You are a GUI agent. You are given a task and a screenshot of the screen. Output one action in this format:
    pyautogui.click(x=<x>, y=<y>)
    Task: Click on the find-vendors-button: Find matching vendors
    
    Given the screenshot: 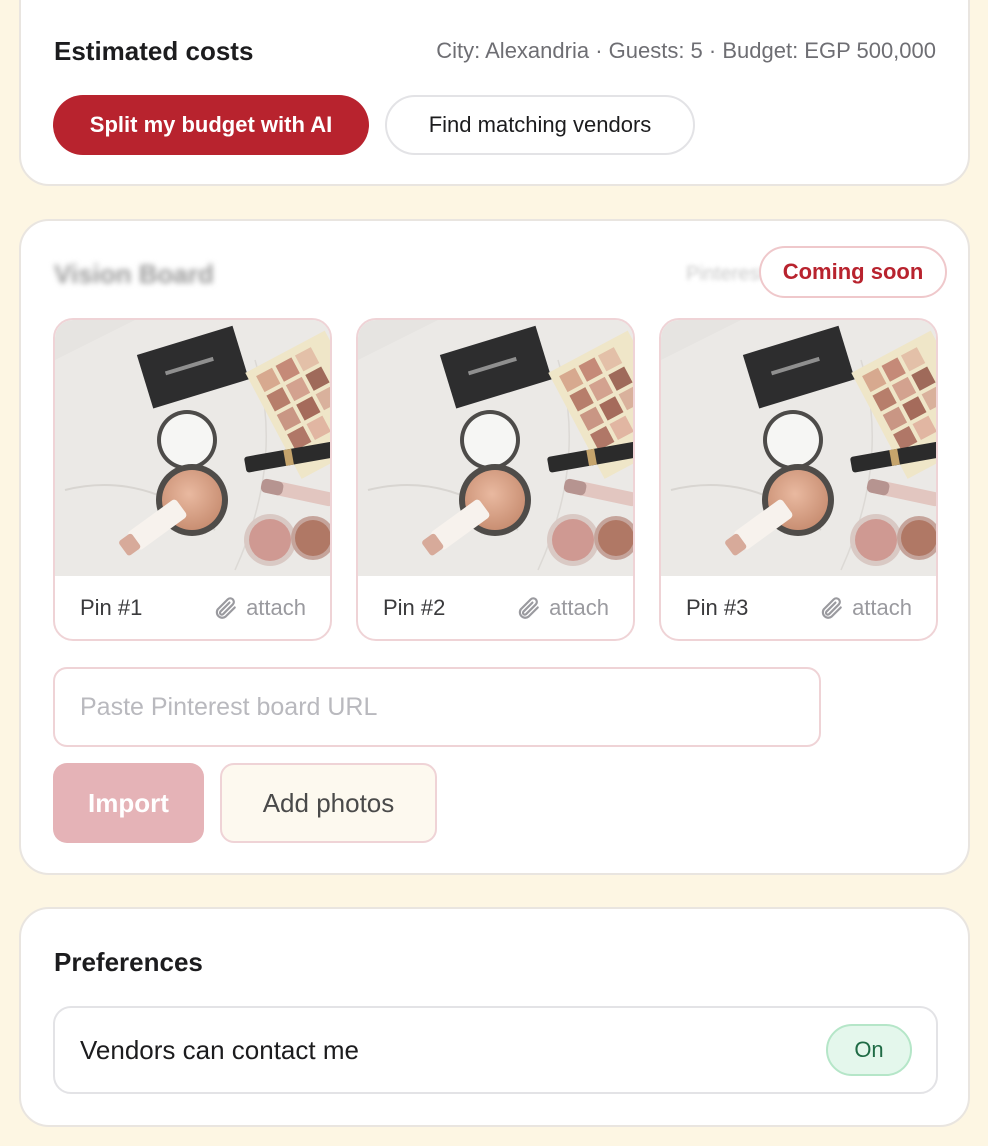 What is the action you would take?
    pyautogui.click(x=540, y=125)
    